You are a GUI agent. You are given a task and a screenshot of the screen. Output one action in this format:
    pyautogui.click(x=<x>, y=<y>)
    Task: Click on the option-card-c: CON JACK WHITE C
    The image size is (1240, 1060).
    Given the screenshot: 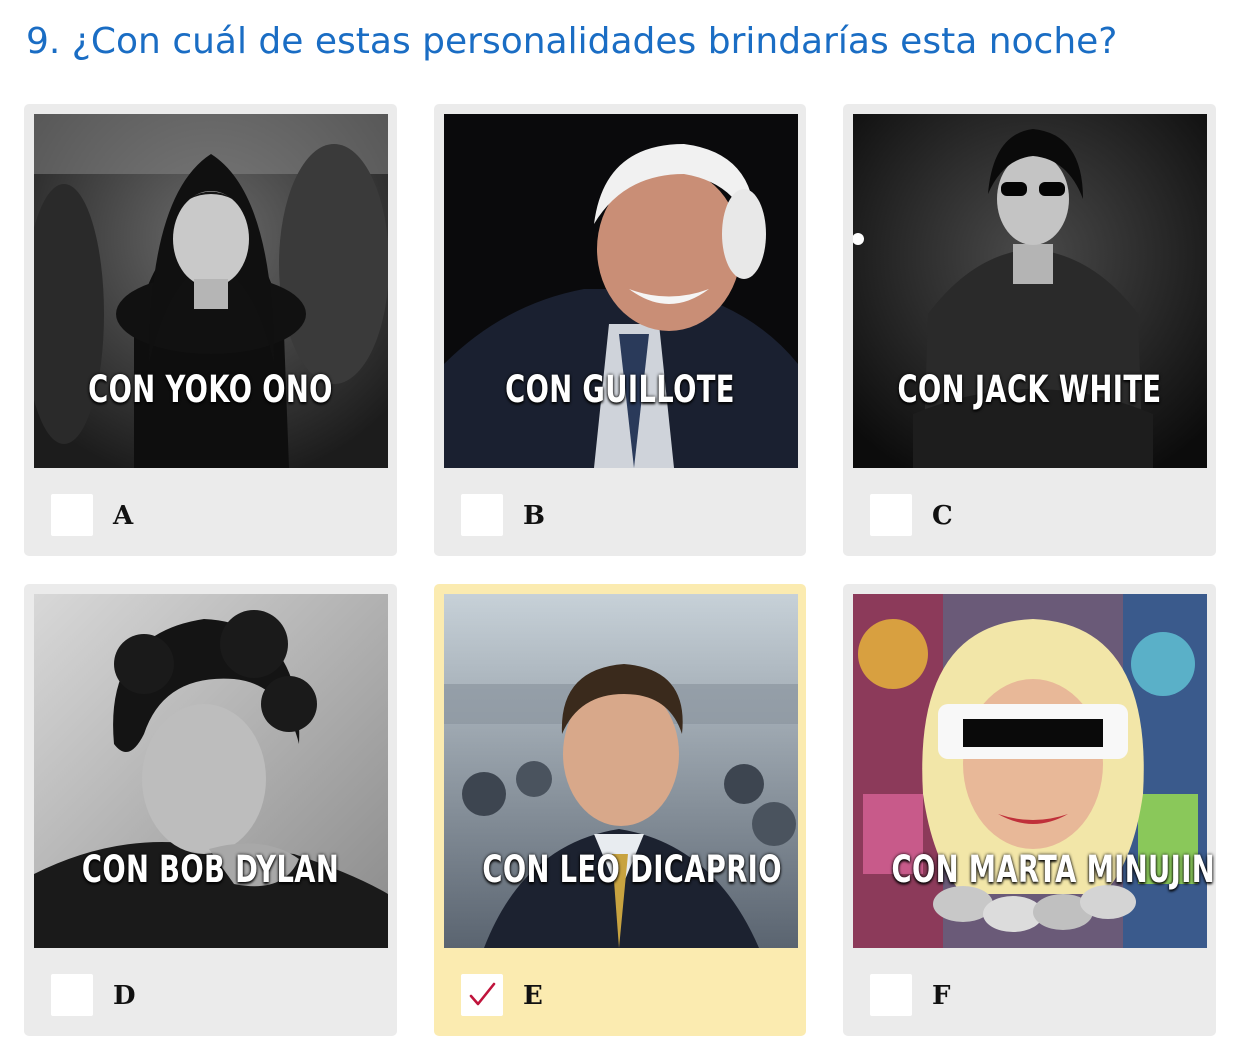 What is the action you would take?
    pyautogui.click(x=1029, y=330)
    